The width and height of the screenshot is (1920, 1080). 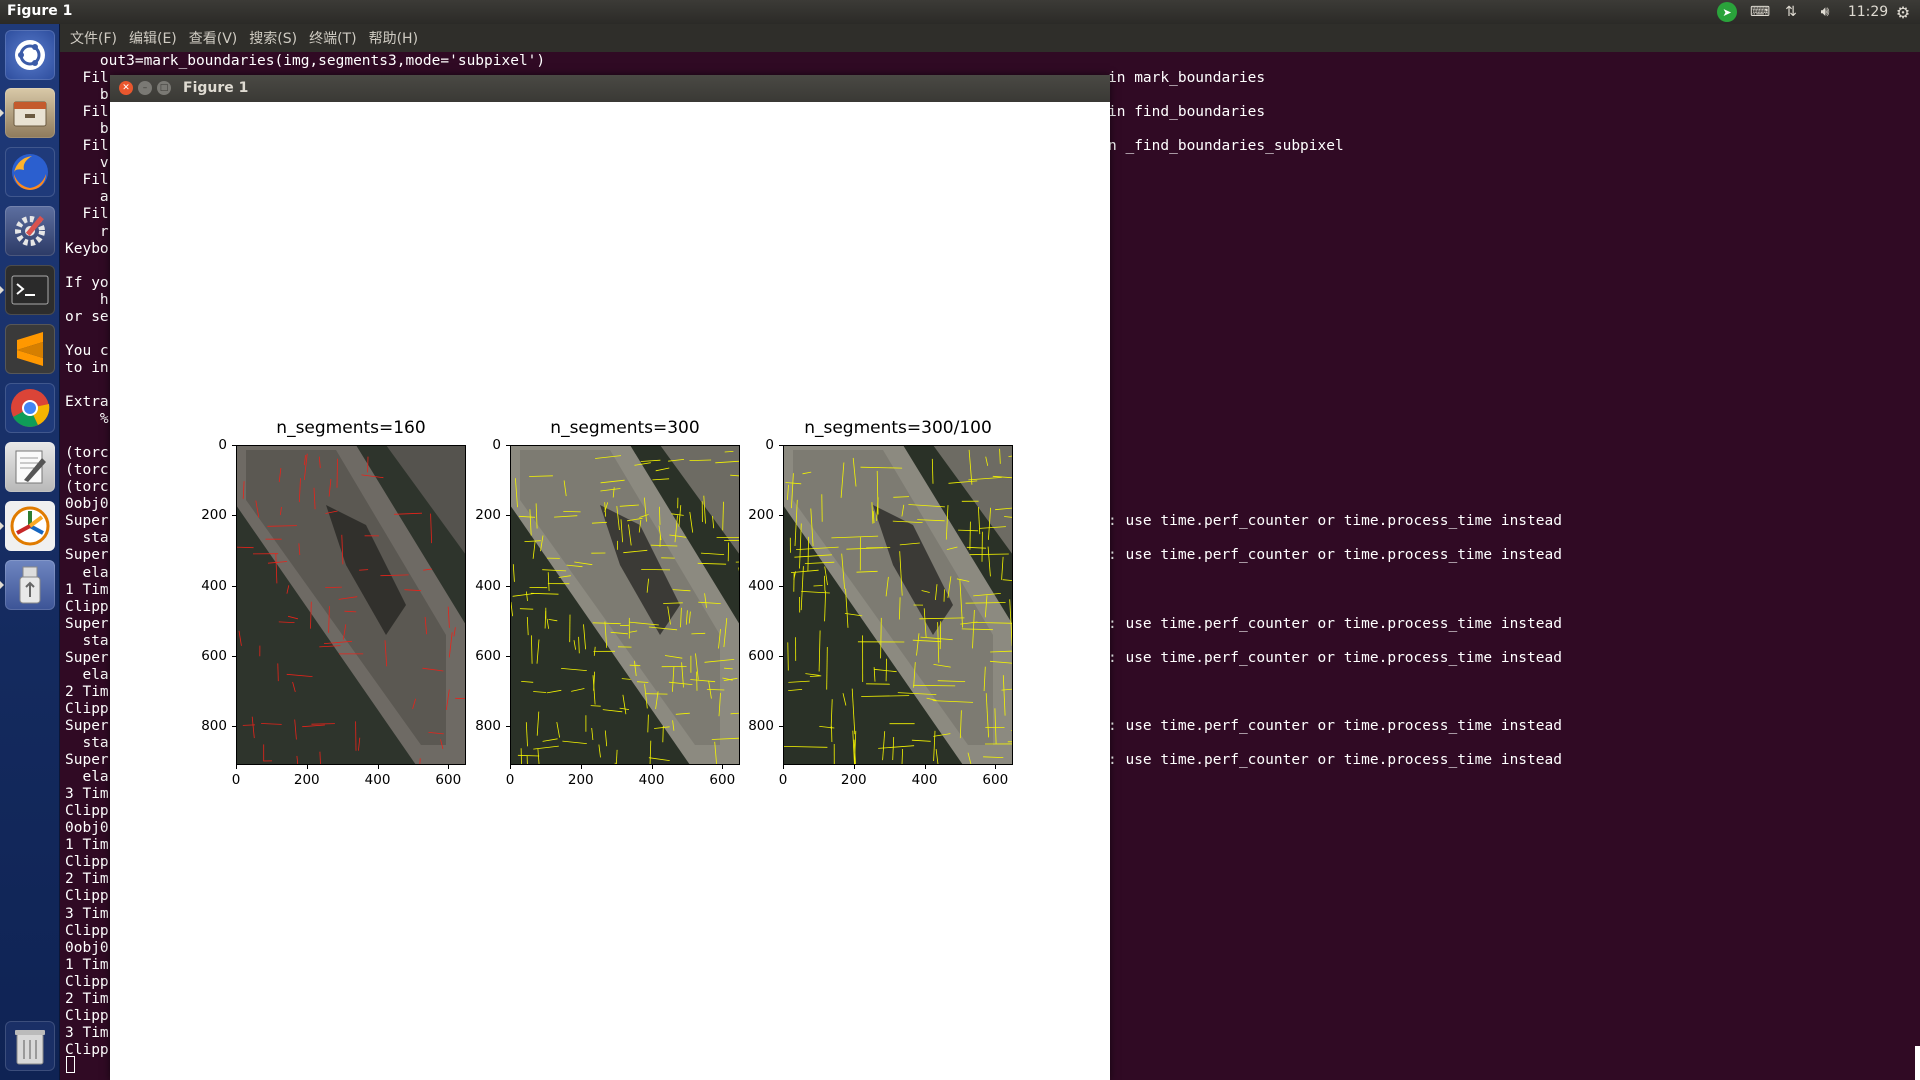 I want to click on app-icon, so click(x=27, y=526).